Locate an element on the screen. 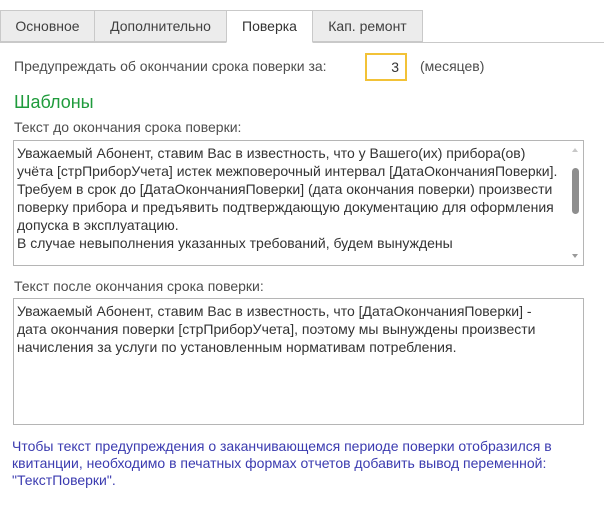 This screenshot has height=513, width=604. months-unit-label: (месяцев) is located at coordinates (452, 66).